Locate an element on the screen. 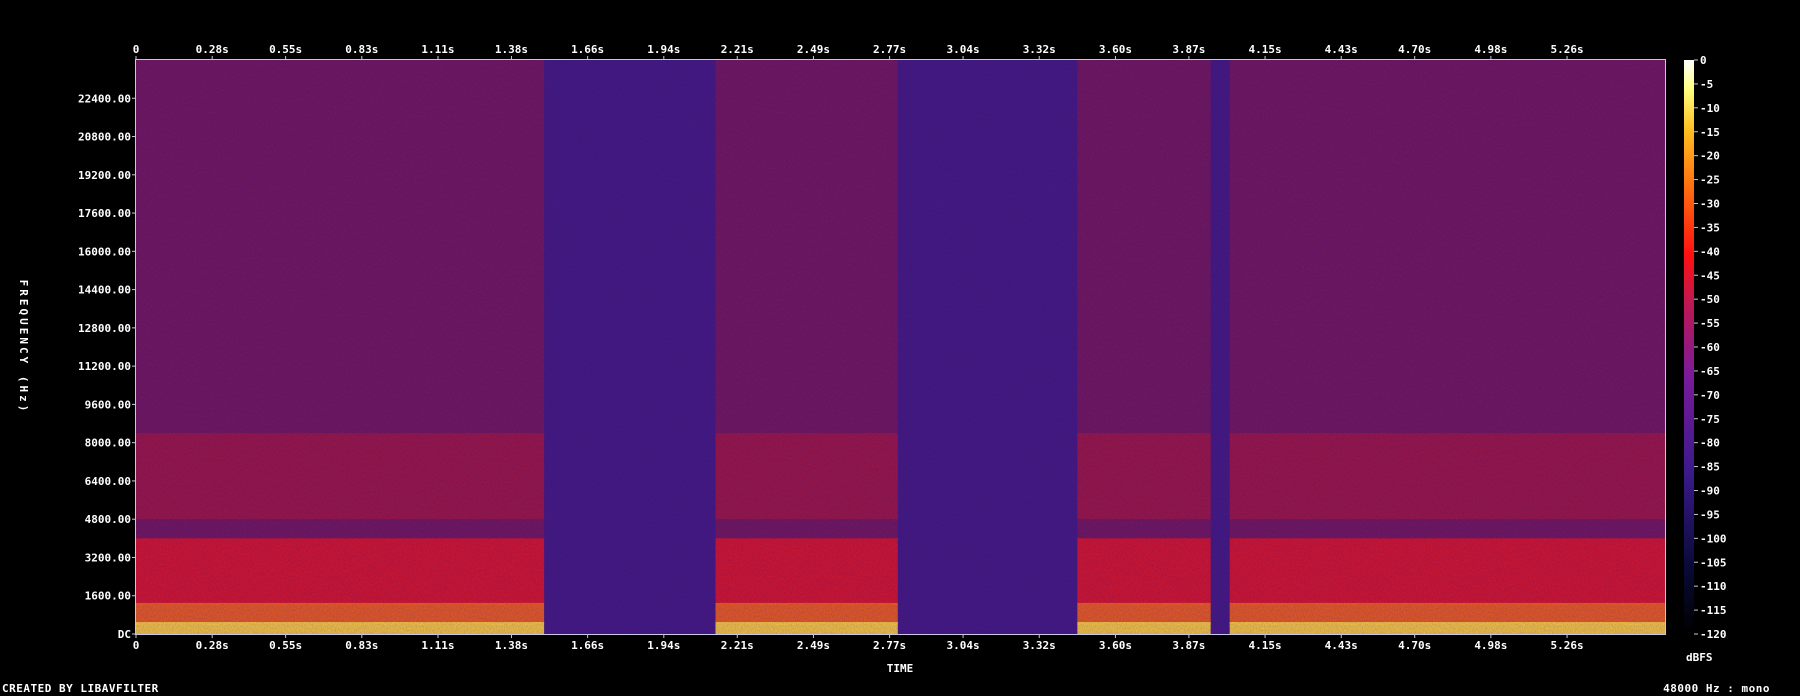 This screenshot has width=1800, height=696. y-tick-label: 3200.00 is located at coordinates (108, 557).